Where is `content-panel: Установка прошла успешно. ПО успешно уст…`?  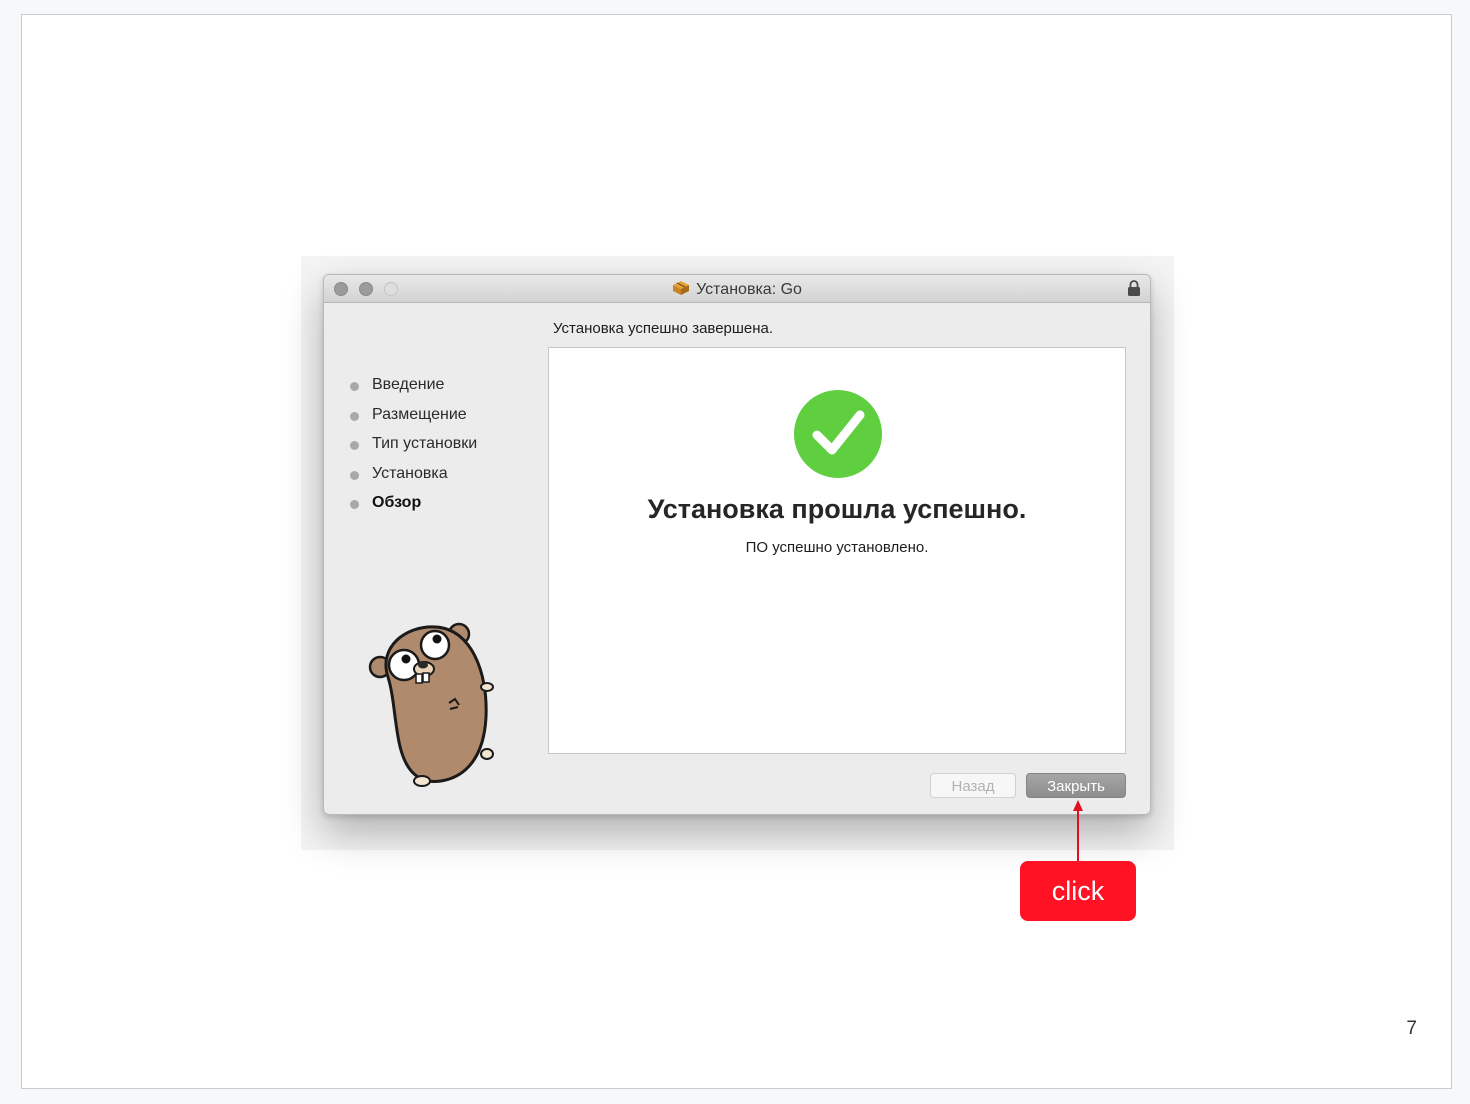 content-panel: Установка прошла успешно. ПО успешно уст… is located at coordinates (837, 550).